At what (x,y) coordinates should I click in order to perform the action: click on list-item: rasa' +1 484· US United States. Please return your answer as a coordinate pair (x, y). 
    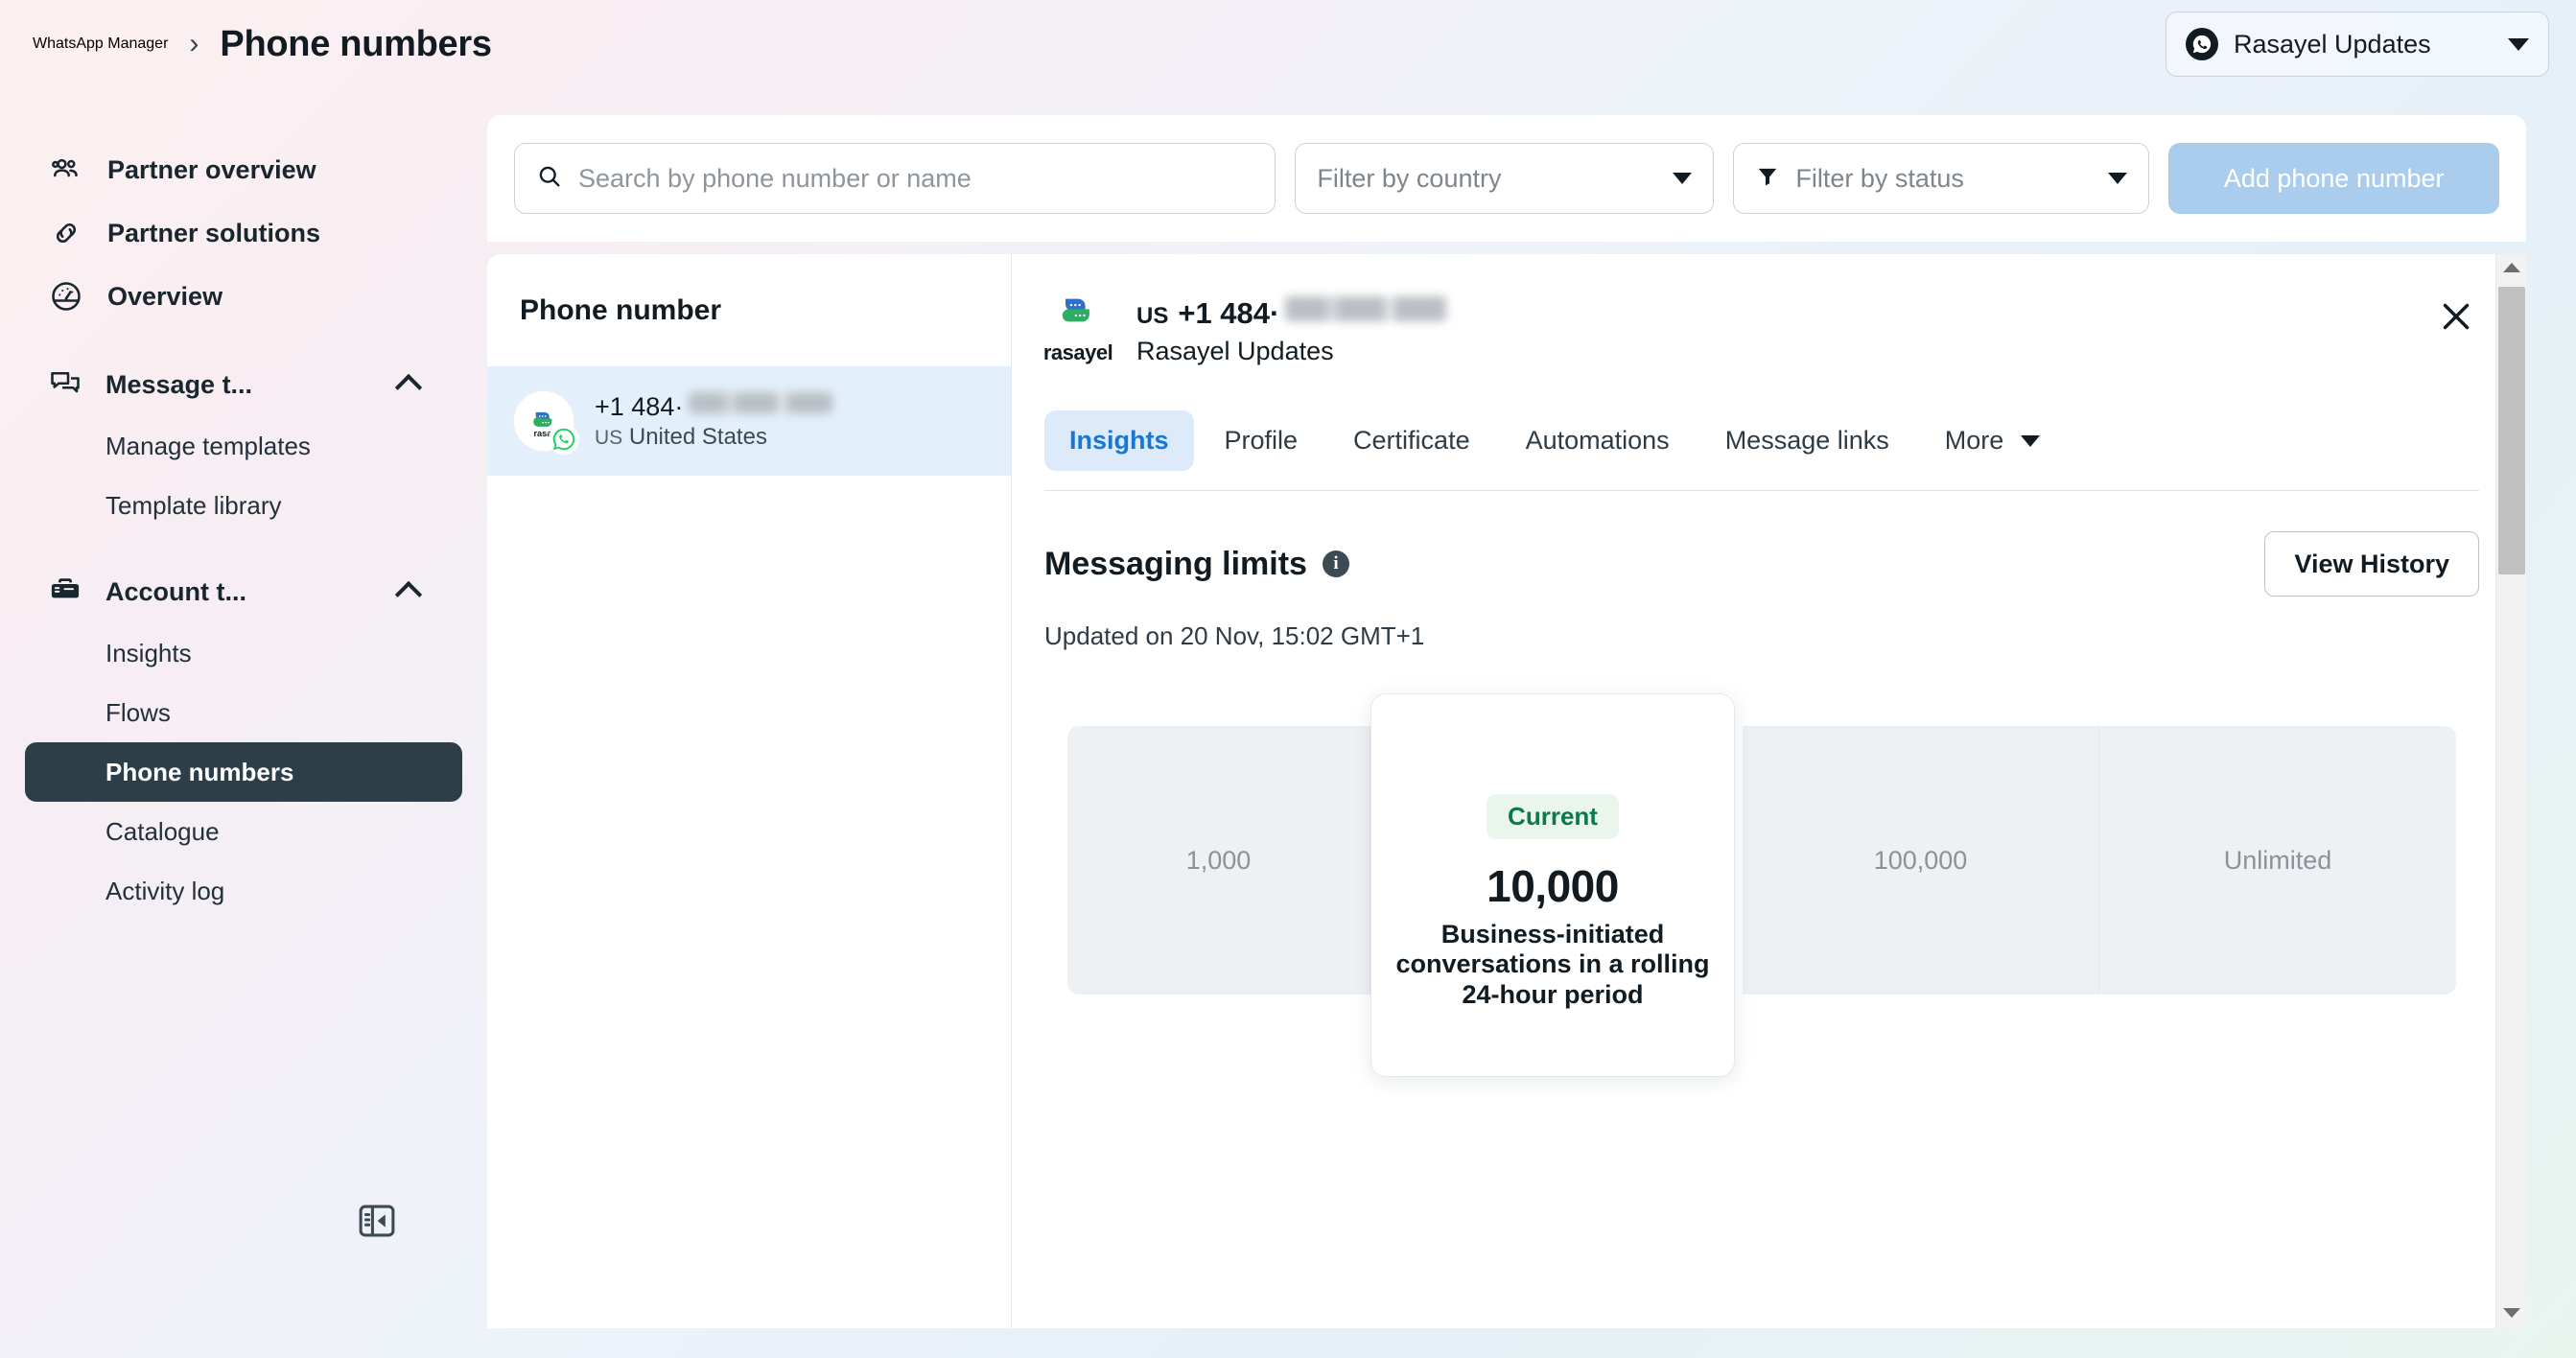
    Looking at the image, I should click on (749, 421).